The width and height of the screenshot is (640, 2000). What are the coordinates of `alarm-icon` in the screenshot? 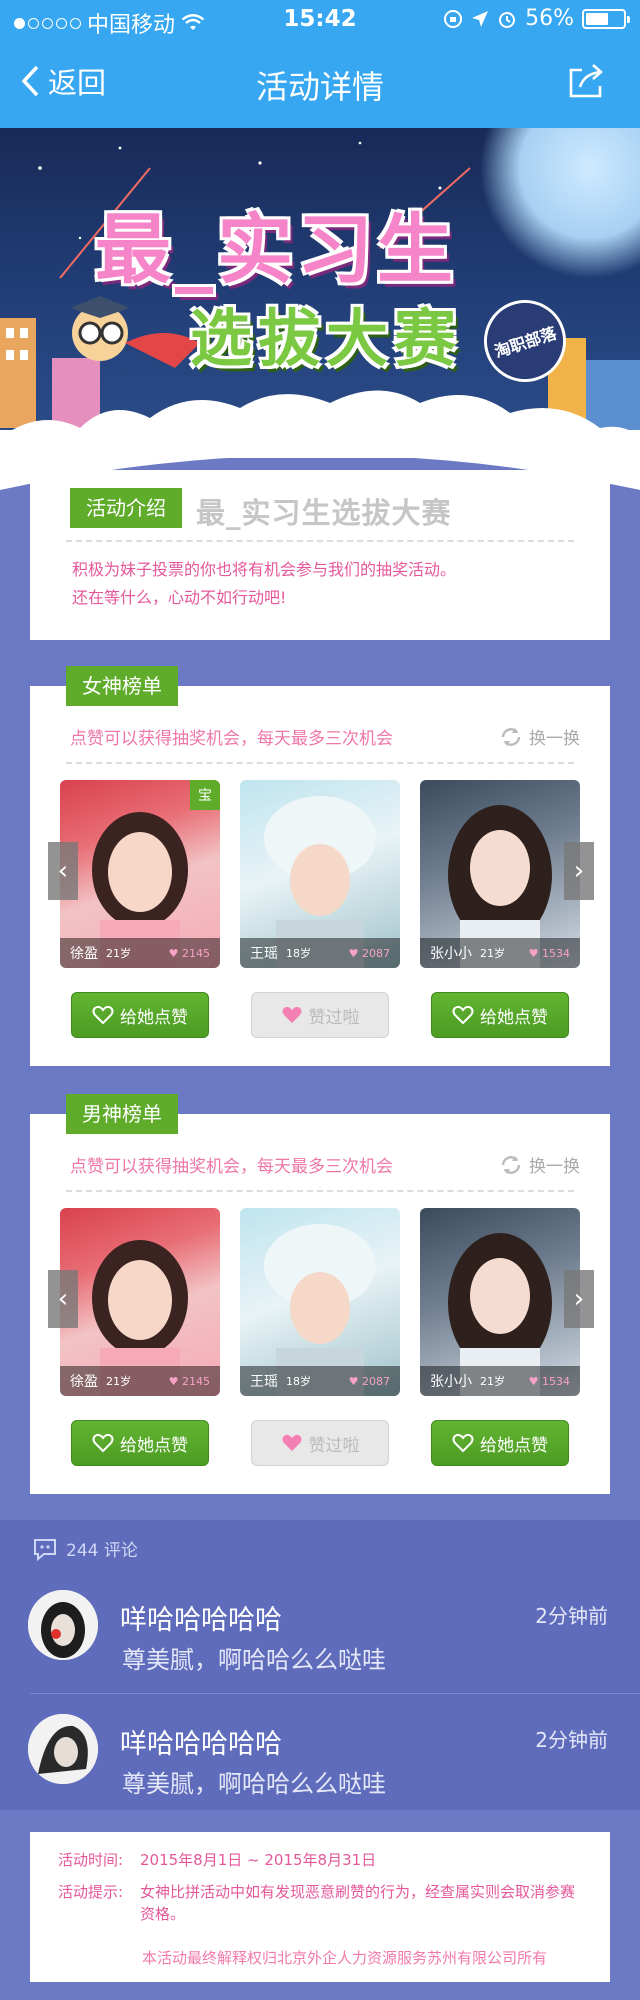 It's located at (507, 19).